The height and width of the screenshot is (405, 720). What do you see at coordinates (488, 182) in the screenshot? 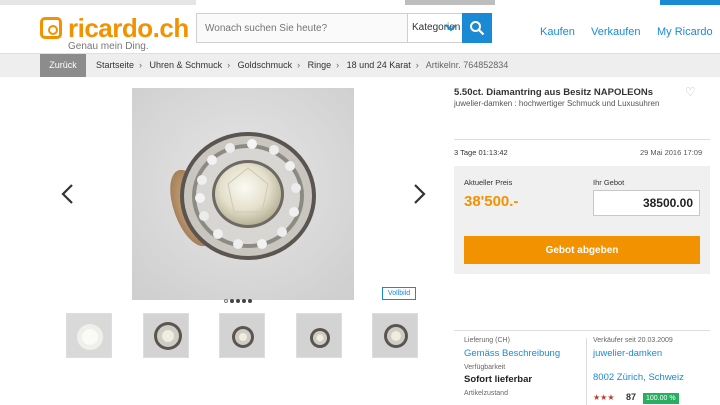
I see `current-price-label: Aktueller Preis` at bounding box center [488, 182].